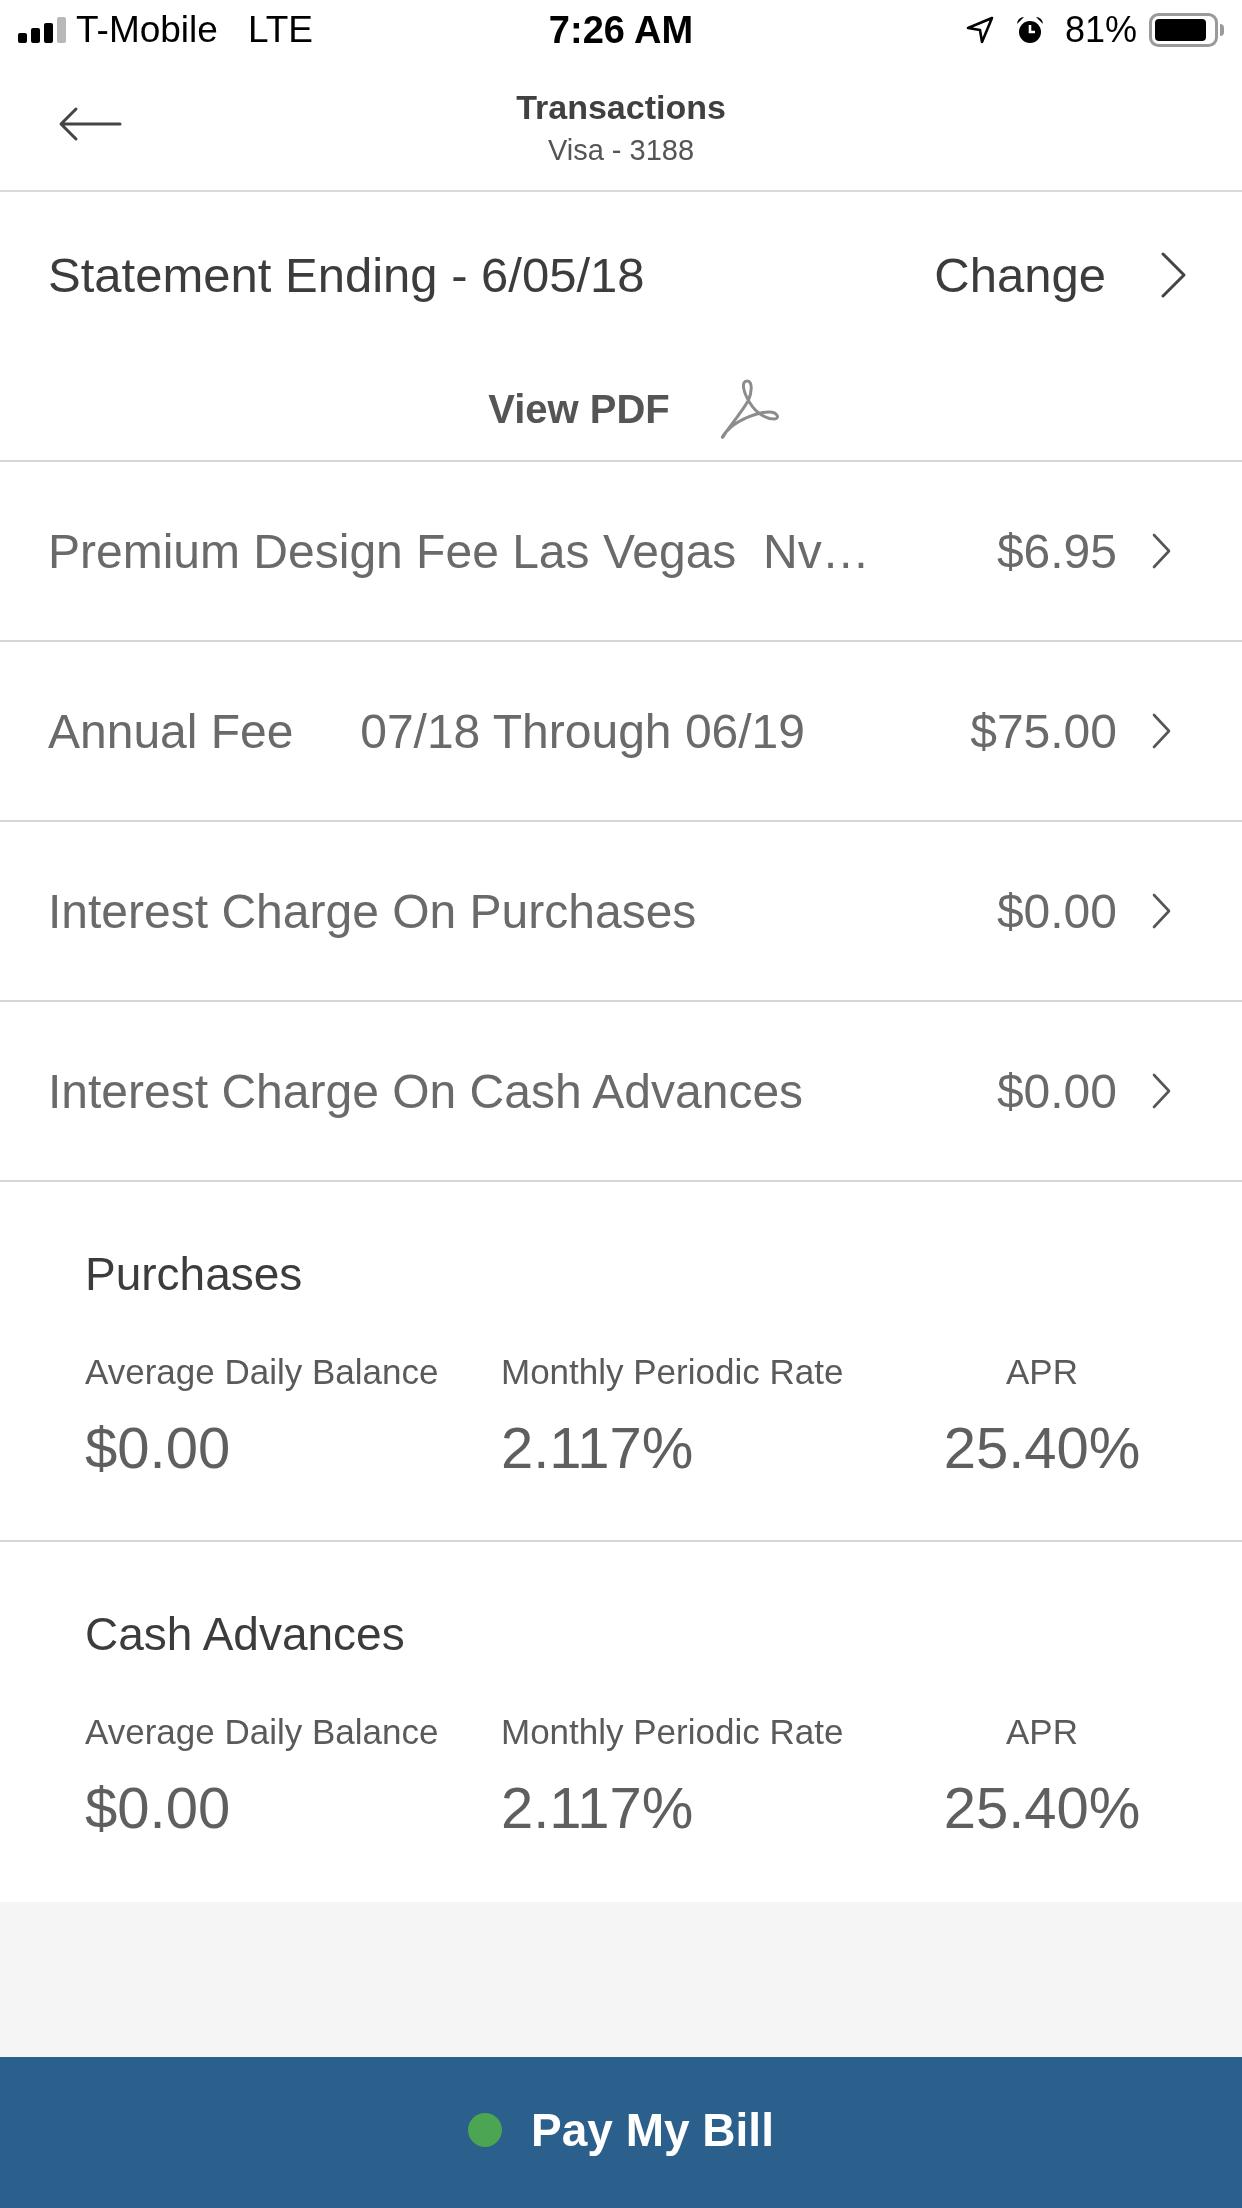  What do you see at coordinates (42, 30) in the screenshot?
I see `signal-icon` at bounding box center [42, 30].